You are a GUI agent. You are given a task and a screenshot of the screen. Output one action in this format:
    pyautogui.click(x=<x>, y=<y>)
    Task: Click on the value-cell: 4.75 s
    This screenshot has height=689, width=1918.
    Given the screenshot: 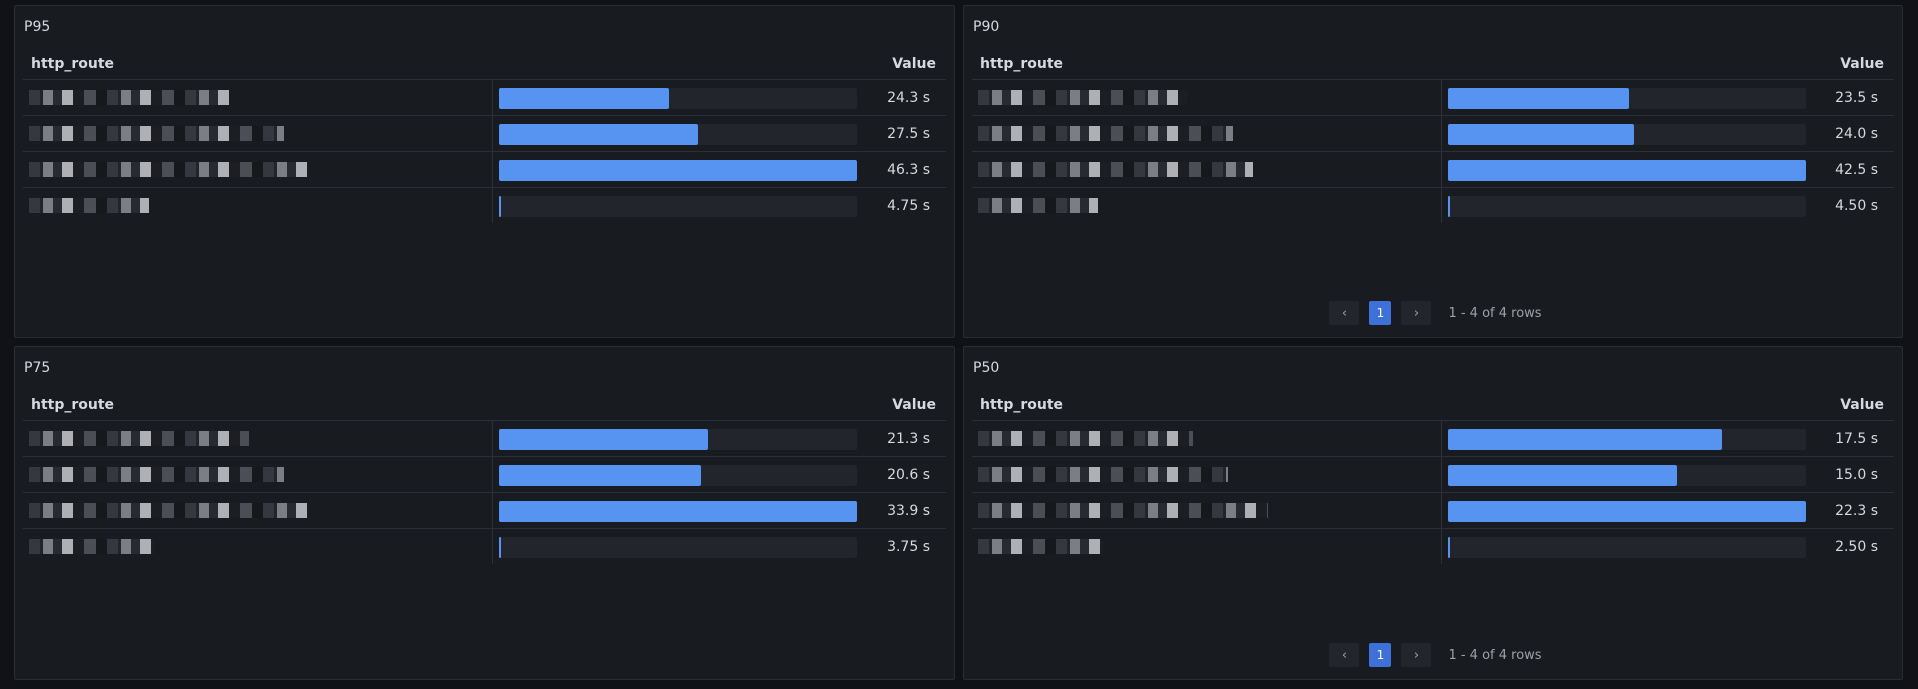 What is the action you would take?
    pyautogui.click(x=908, y=206)
    